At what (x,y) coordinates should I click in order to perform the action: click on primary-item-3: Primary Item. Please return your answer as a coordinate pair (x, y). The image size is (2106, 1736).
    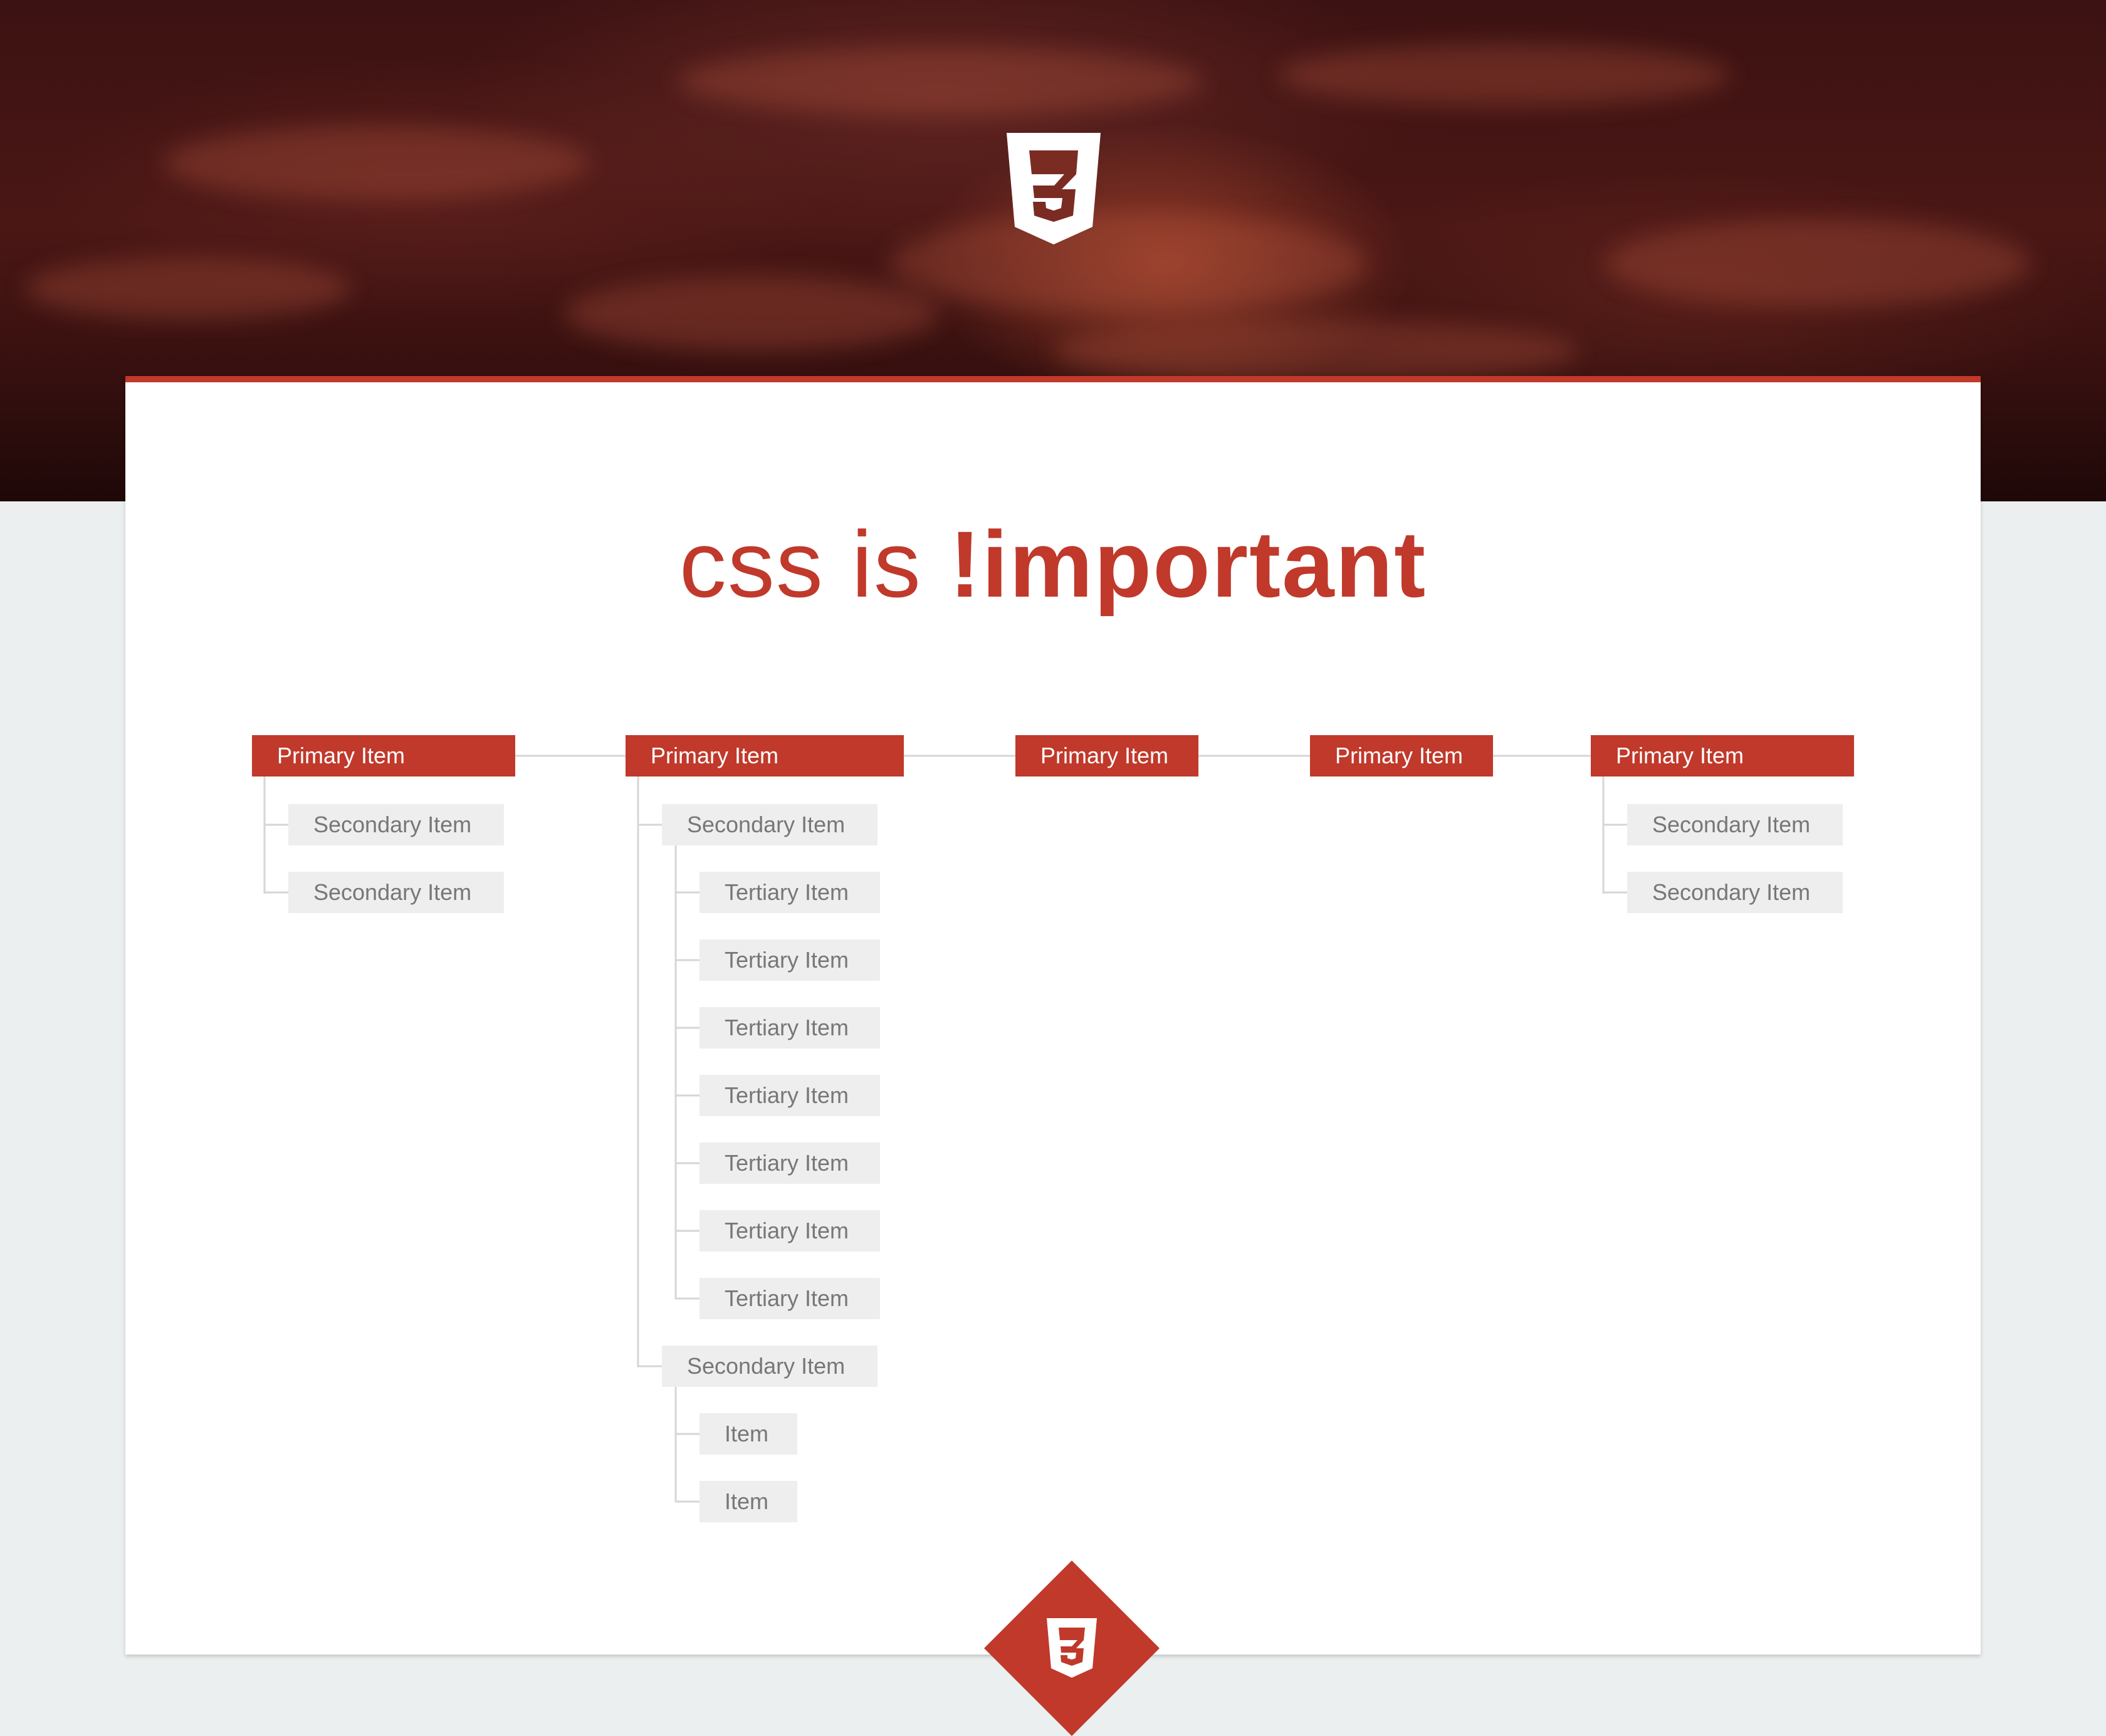
    Looking at the image, I should click on (1106, 755).